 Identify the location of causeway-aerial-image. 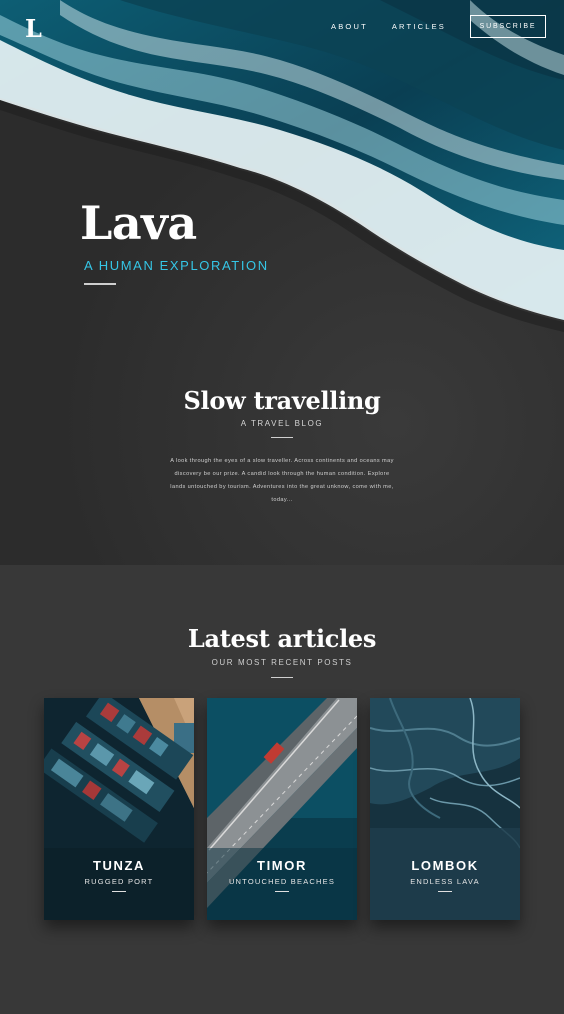
(282, 809).